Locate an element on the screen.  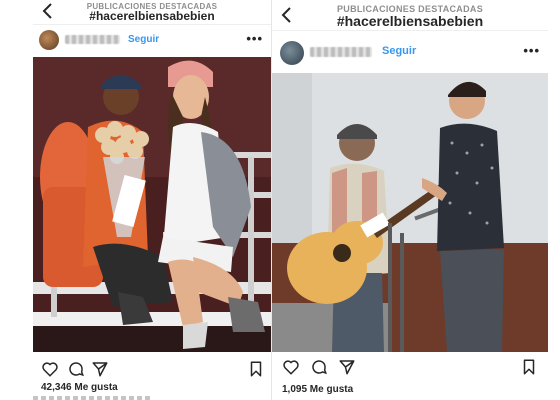
likes-count: 42,346 Me gusta is located at coordinates (79, 387).